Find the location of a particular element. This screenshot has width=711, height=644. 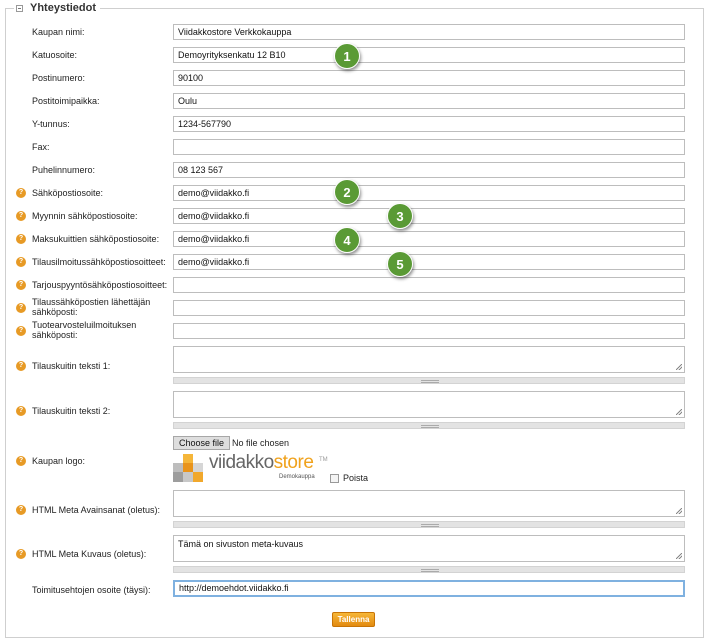

order-sender-email-input is located at coordinates (429, 308).